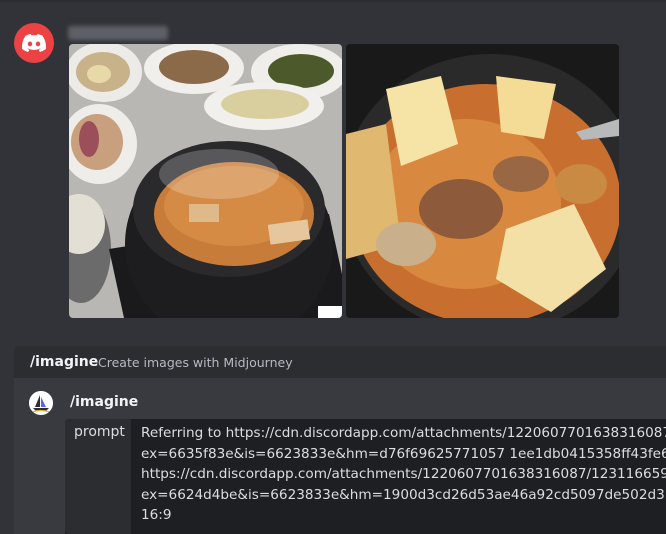 This screenshot has width=666, height=534. Describe the element at coordinates (156, 515) in the screenshot. I see `prompt-line: 16:9` at that location.